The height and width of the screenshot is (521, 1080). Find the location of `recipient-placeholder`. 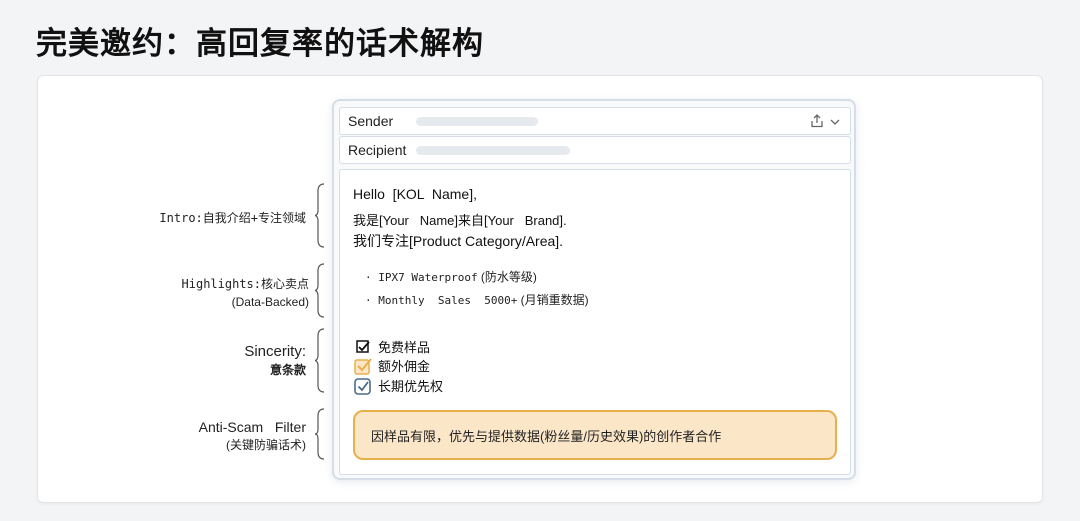

recipient-placeholder is located at coordinates (493, 150).